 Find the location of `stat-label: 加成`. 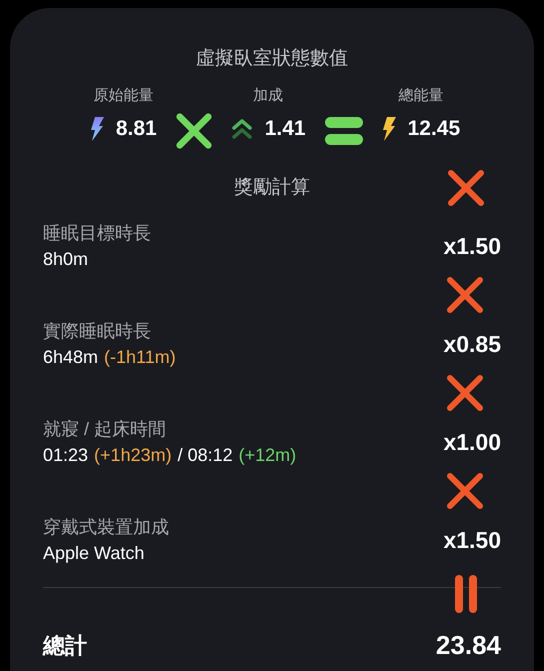

stat-label: 加成 is located at coordinates (268, 96).